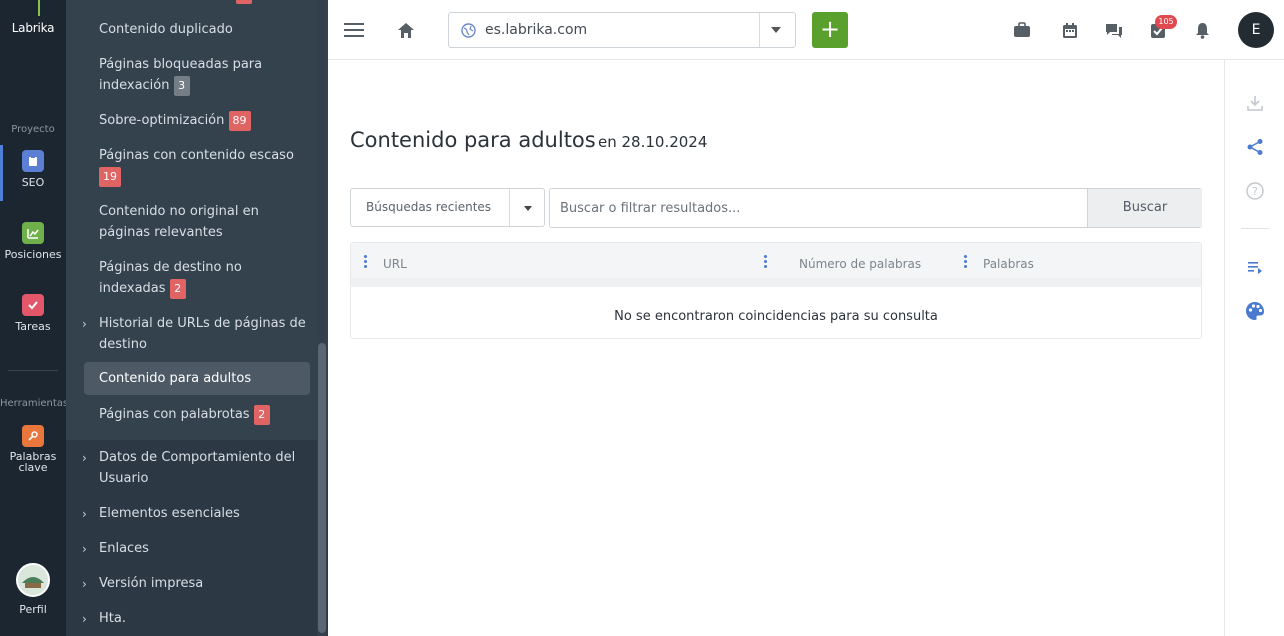 The image size is (1284, 636). What do you see at coordinates (33, 254) in the screenshot?
I see `rail-item-label: Posiciones` at bounding box center [33, 254].